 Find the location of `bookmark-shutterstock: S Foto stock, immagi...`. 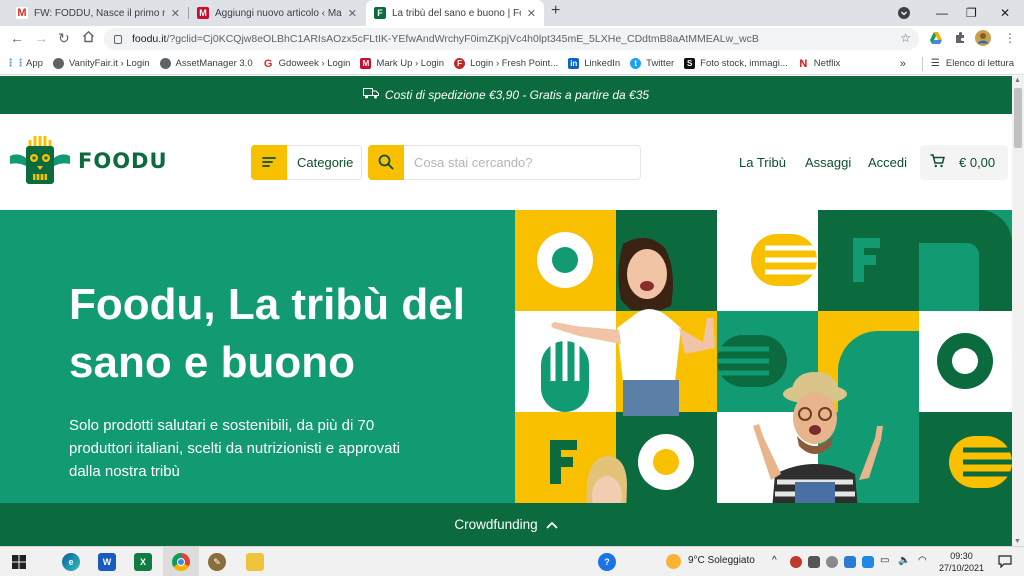

bookmark-shutterstock: S Foto stock, immagi... is located at coordinates (736, 63).